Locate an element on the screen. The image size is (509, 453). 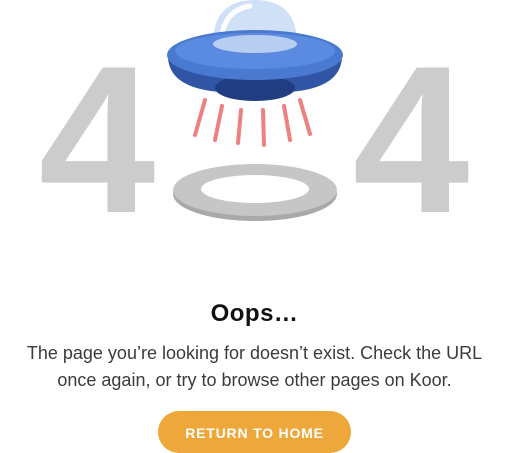
portal-ring-icon is located at coordinates (255, 192).